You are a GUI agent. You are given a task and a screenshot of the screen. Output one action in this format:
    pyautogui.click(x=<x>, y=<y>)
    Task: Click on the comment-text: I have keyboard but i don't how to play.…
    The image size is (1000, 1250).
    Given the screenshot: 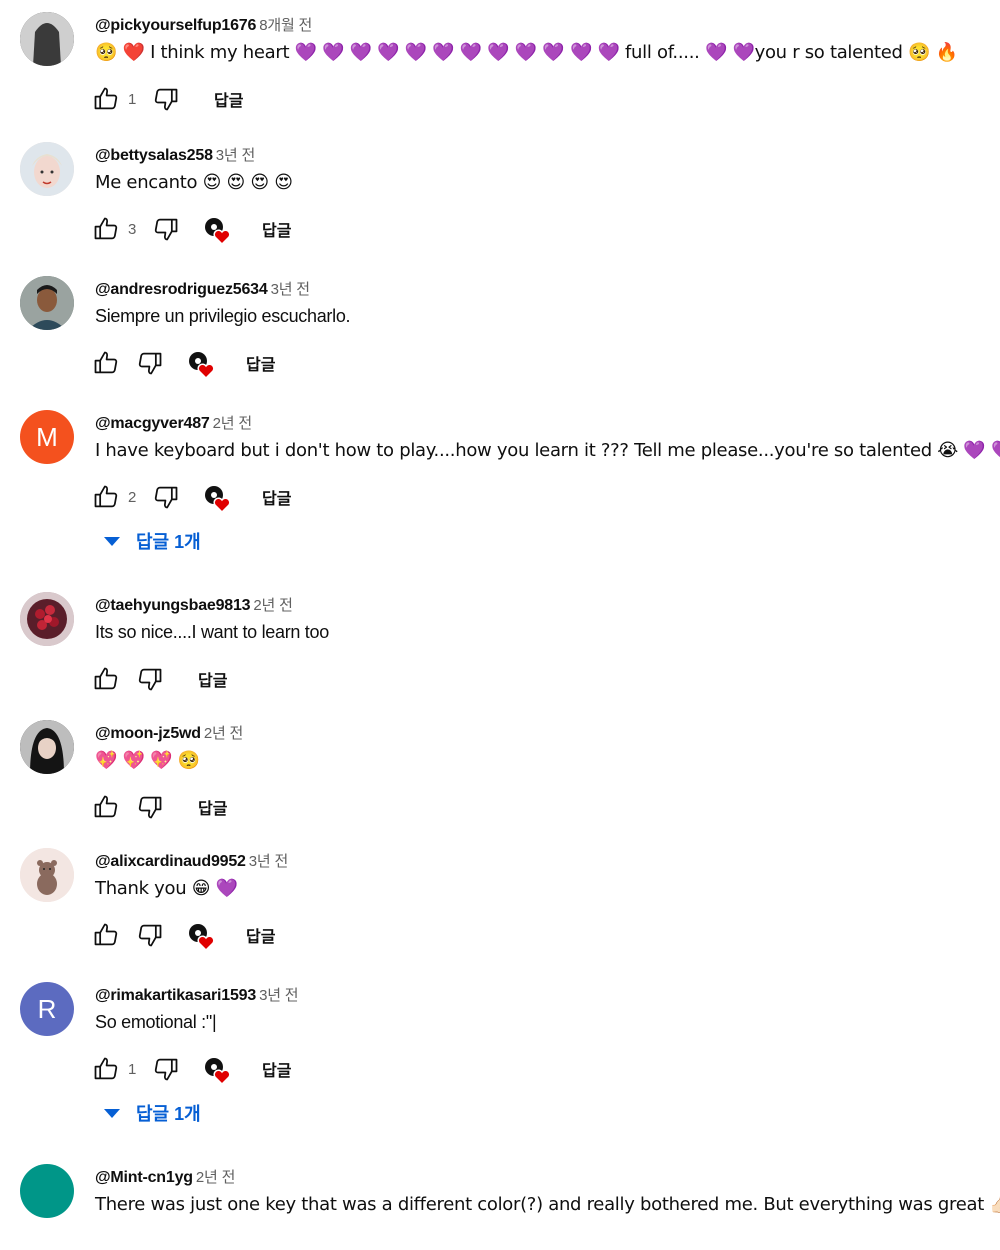 What is the action you would take?
    pyautogui.click(x=547, y=450)
    